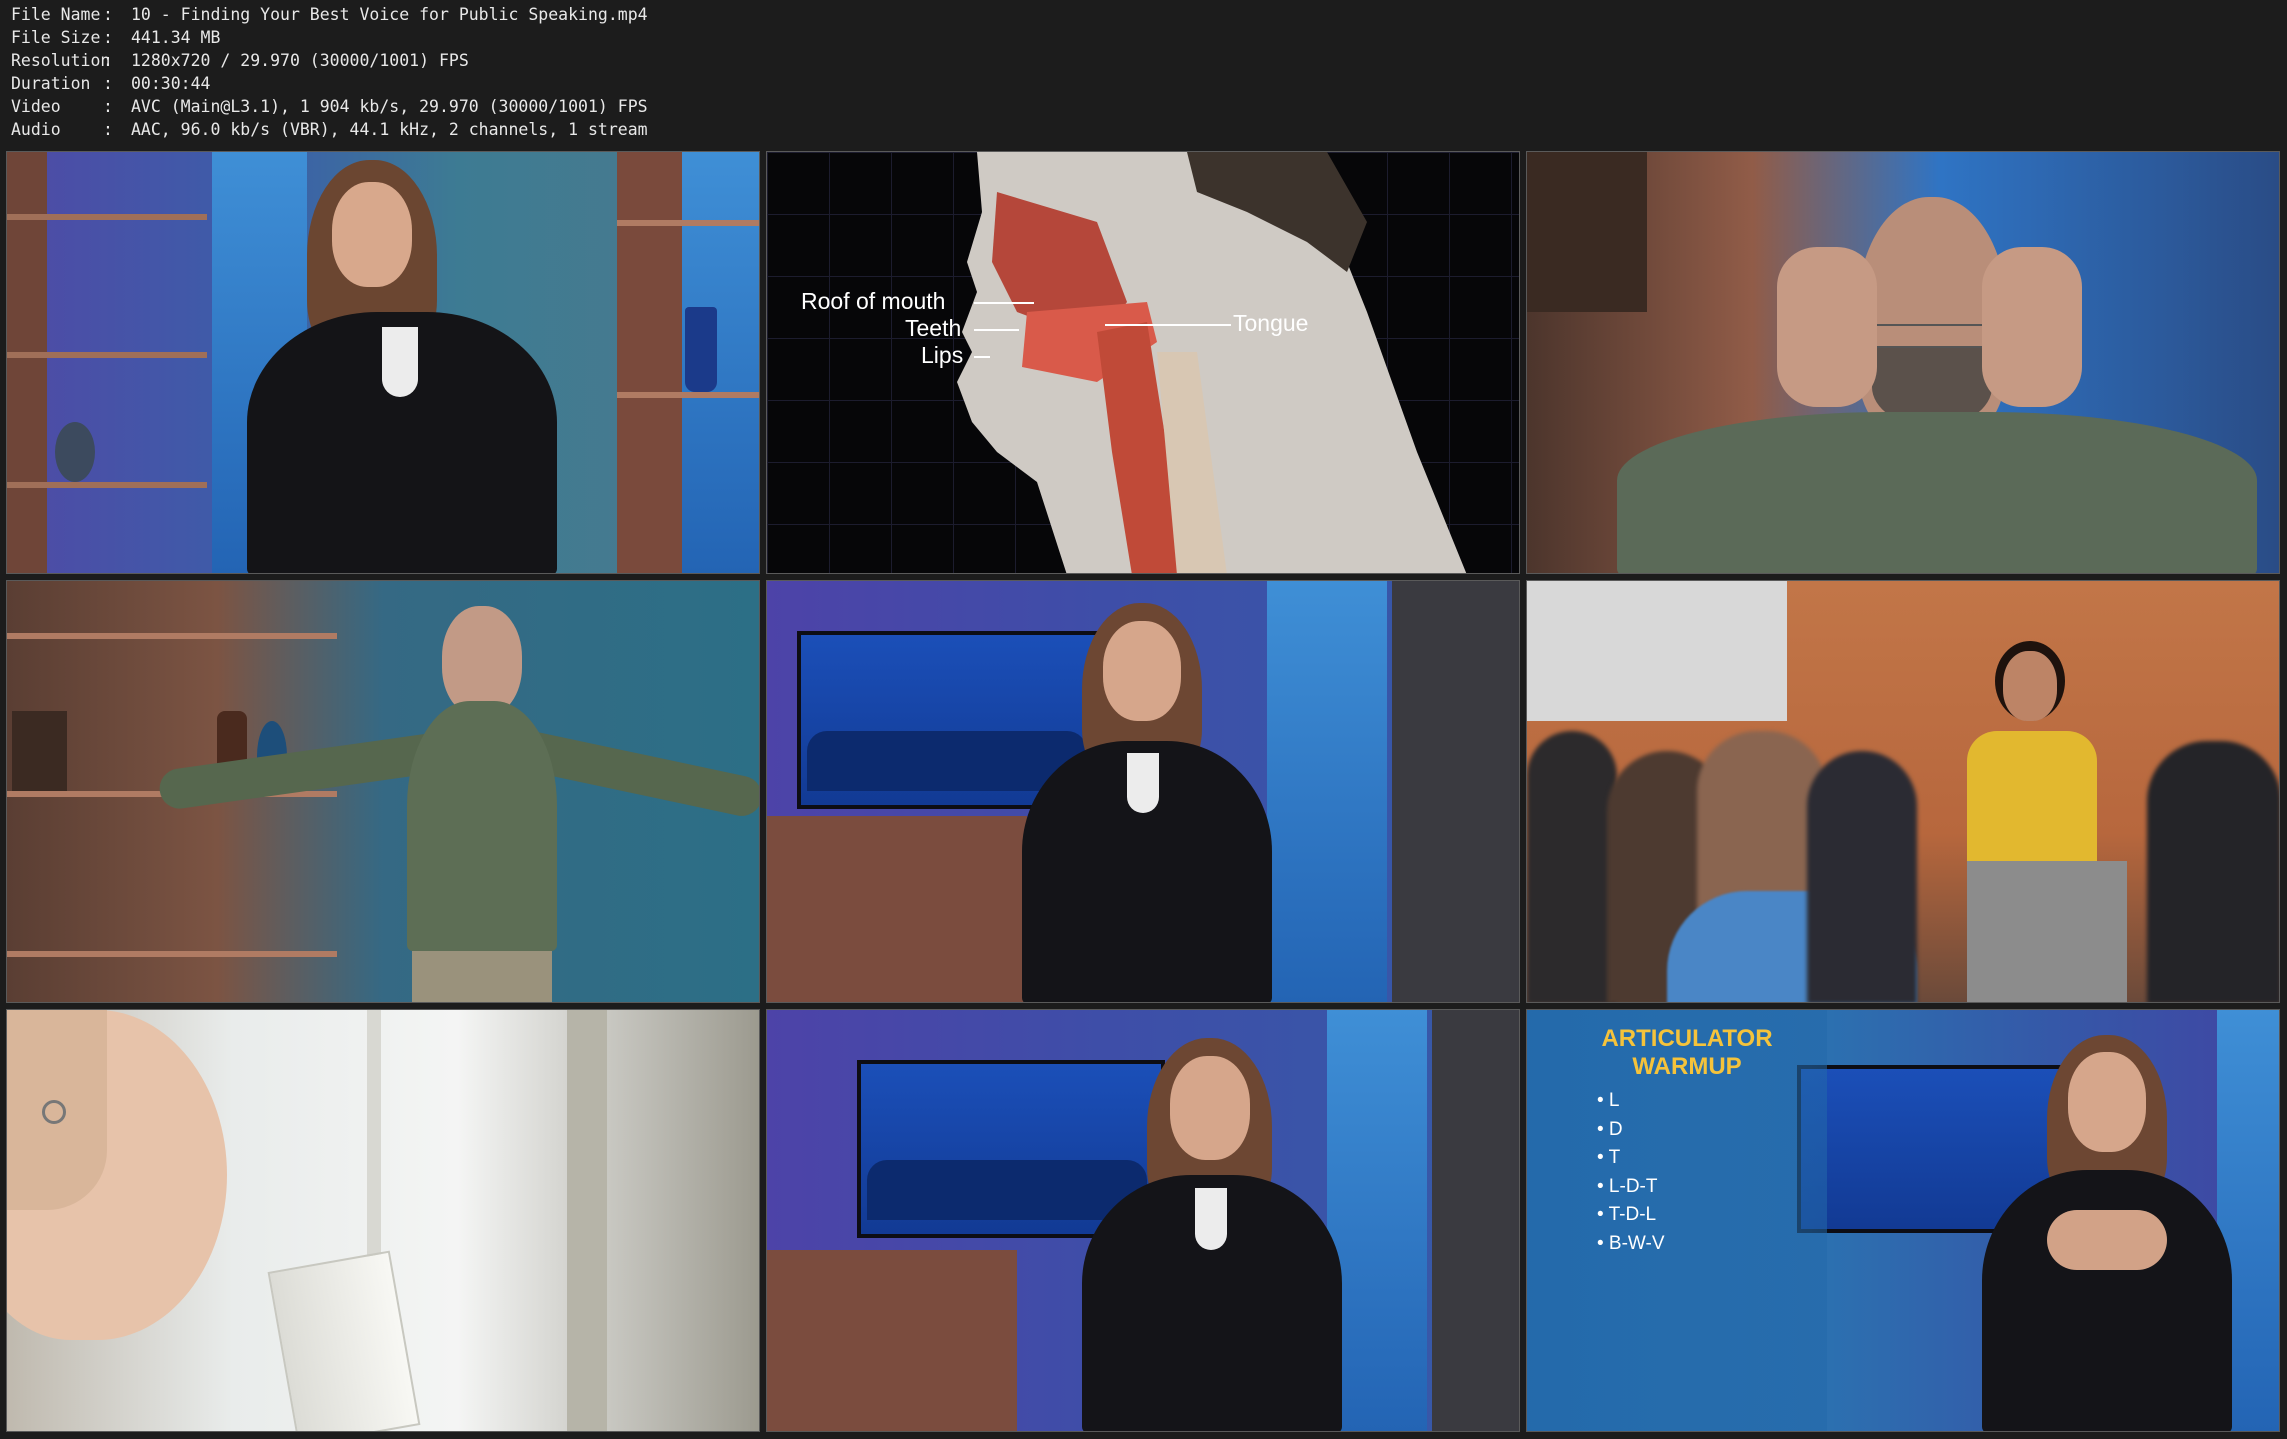 This screenshot has width=2287, height=1439. I want to click on label-lips: Lips, so click(942, 355).